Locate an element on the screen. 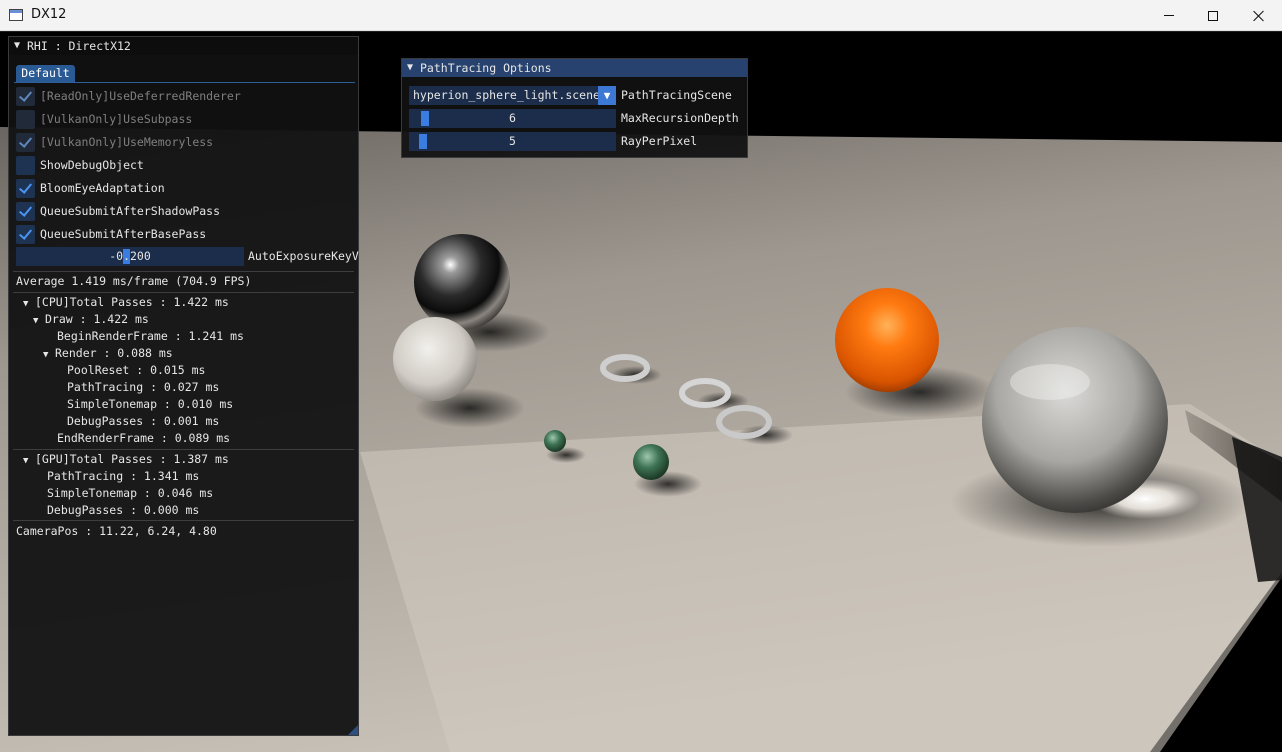 The height and width of the screenshot is (752, 1282). checkbox-label: BloomEyeAdaptation is located at coordinates (102, 188).